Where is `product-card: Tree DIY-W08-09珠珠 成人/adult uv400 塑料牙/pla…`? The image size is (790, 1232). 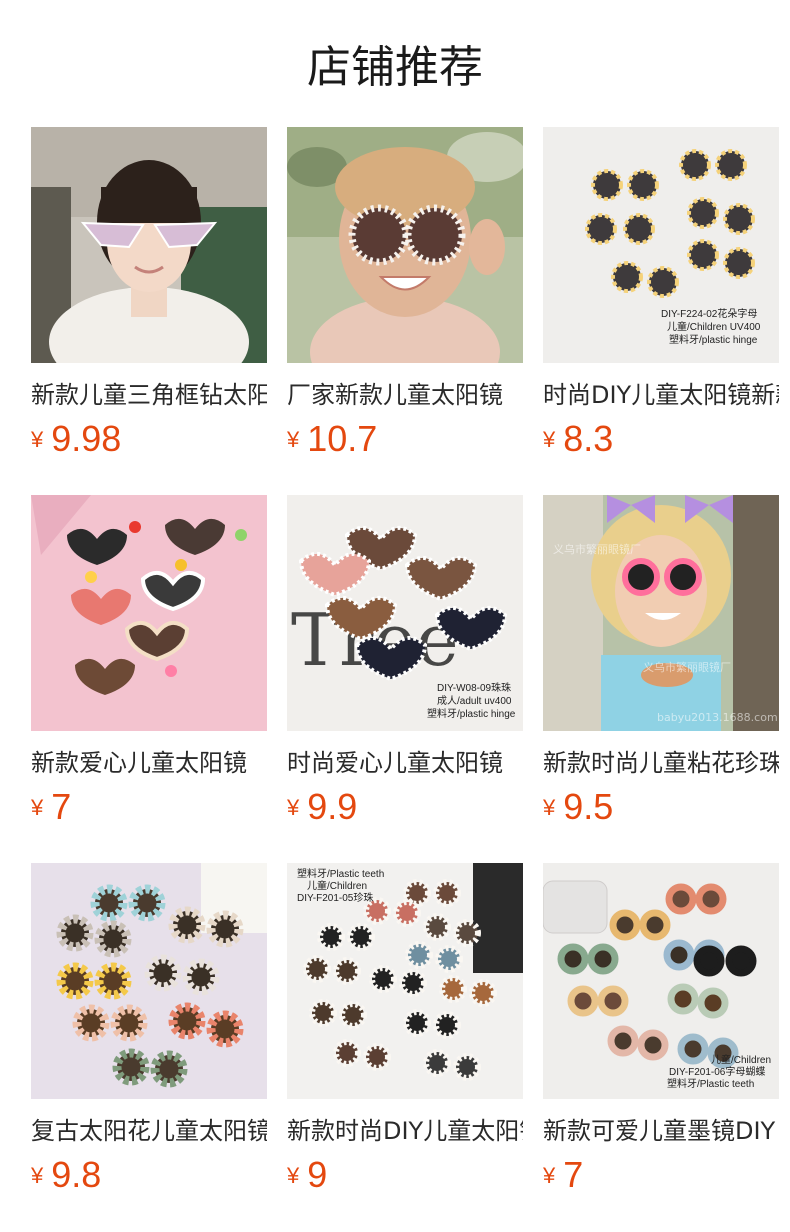
product-card: Tree DIY-W08-09珠珠 成人/adult uv400 塑料牙/pla… is located at coordinates (405, 662).